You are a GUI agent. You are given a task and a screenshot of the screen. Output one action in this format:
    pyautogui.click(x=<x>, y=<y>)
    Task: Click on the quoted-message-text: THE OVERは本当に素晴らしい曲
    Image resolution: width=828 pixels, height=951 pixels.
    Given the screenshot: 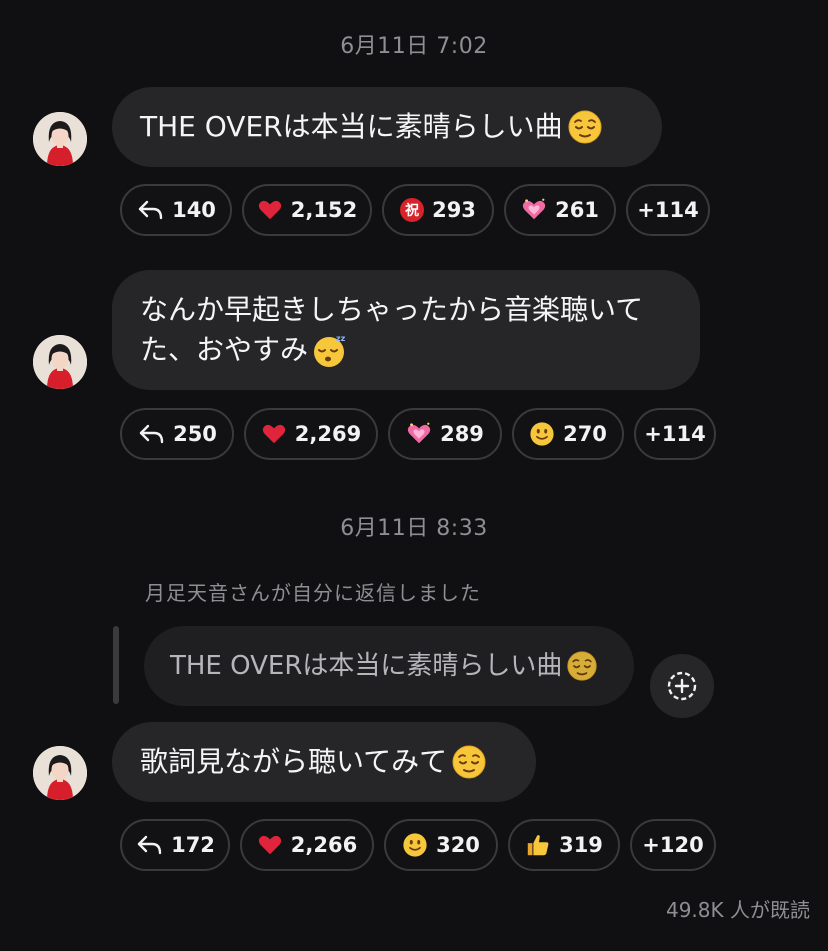 What is the action you would take?
    pyautogui.click(x=366, y=666)
    